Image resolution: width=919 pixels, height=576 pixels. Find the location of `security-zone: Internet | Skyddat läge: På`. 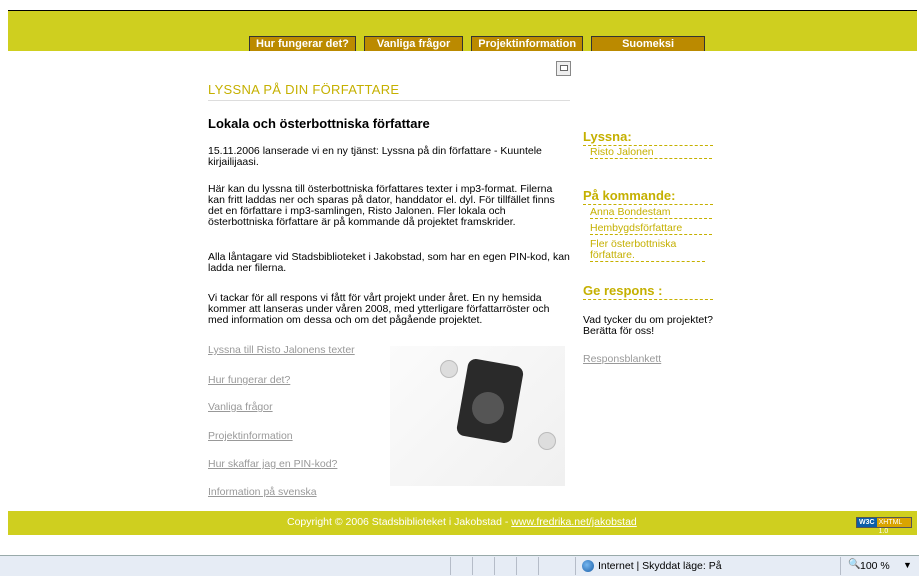

security-zone: Internet | Skyddat läge: På is located at coordinates (660, 566).